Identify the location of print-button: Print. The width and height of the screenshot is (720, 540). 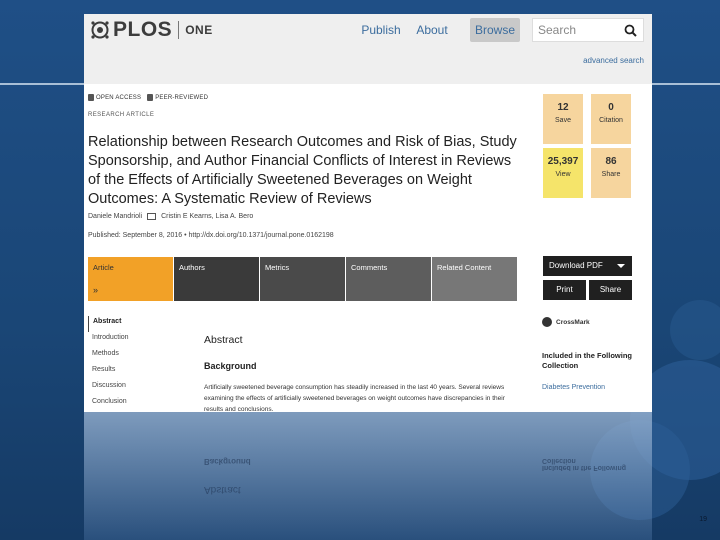
(564, 290).